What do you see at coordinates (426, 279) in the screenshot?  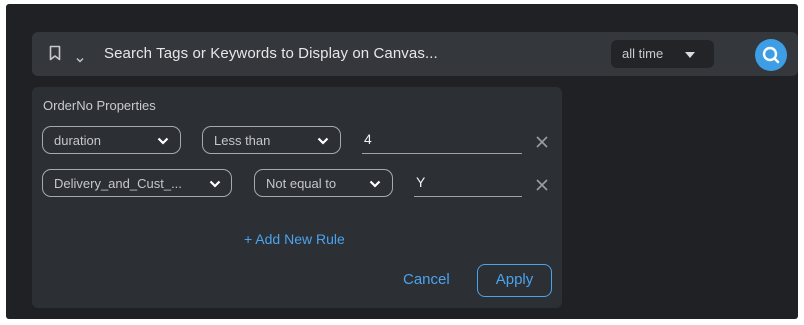 I see `cancel-button: Cancel` at bounding box center [426, 279].